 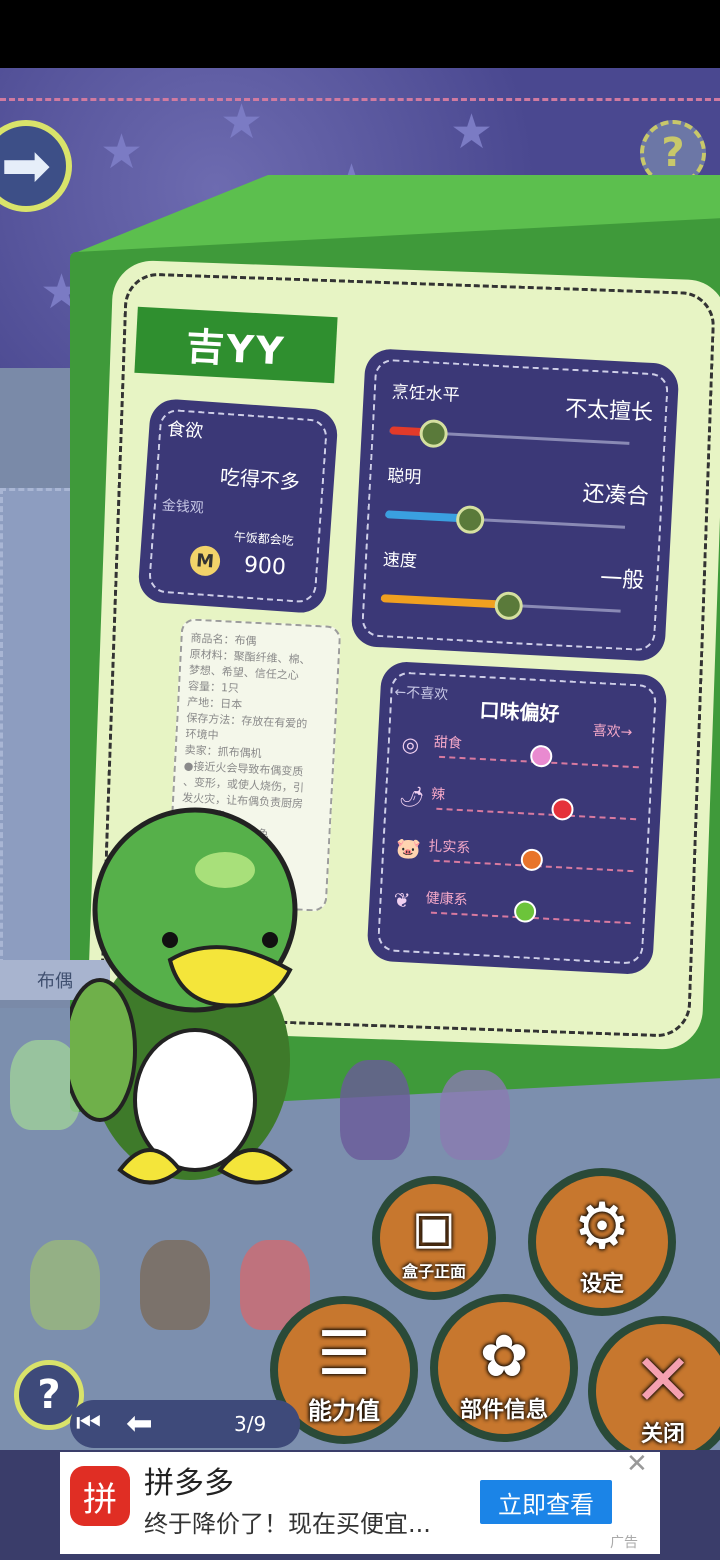 I want to click on arrow-right-icon: ➡, so click(x=26, y=166).